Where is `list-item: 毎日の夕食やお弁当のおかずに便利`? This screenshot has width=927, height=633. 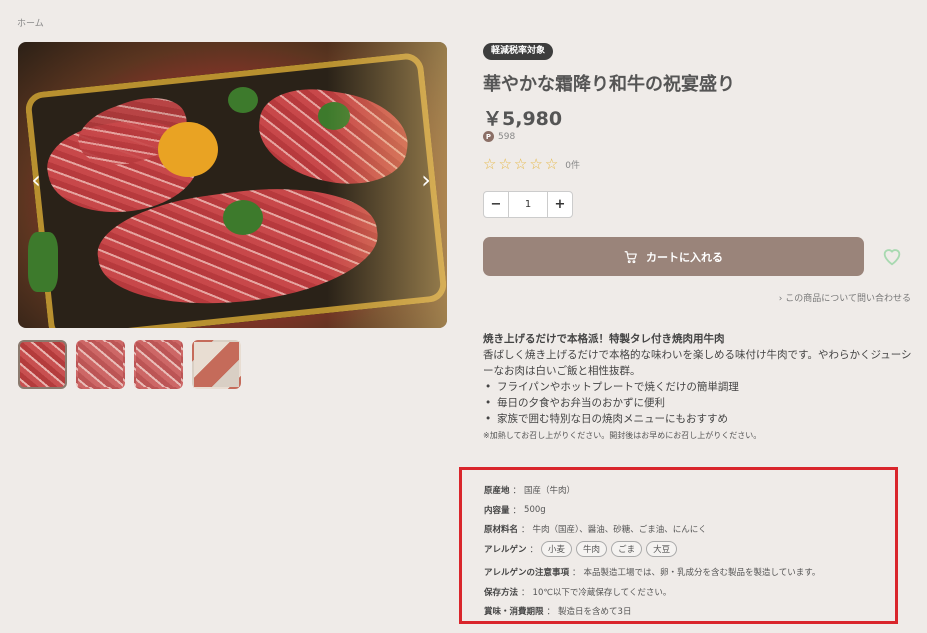
list-item: 毎日の夕食やお弁当のおかずに便利 is located at coordinates (698, 403).